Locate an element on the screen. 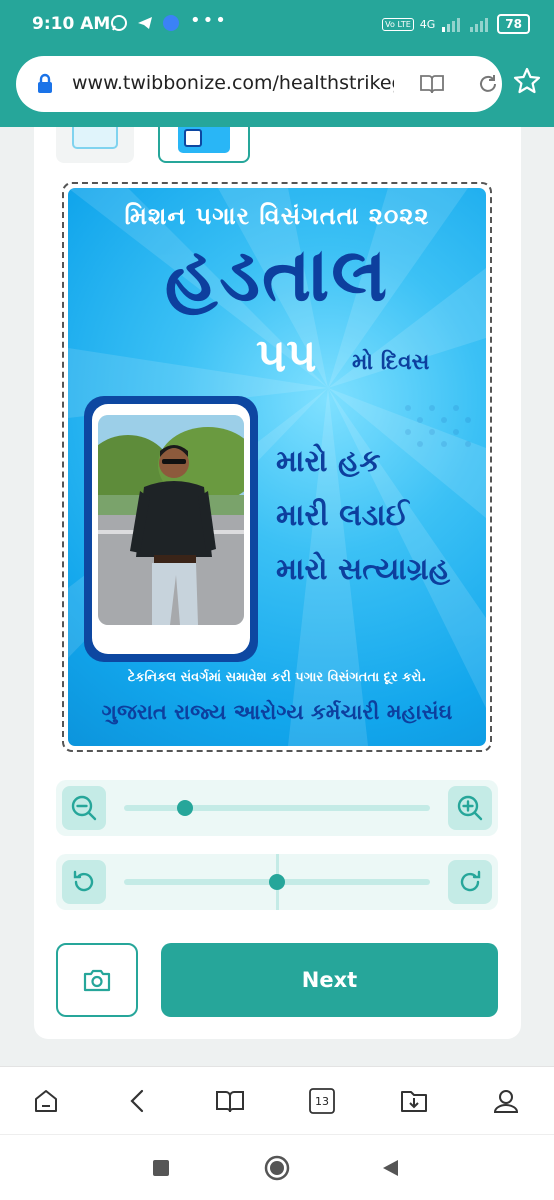 This screenshot has width=554, height=1200. status-bar: 9:10 AM ••• Vo LTE 4G 78 is located at coordinates (277, 26).